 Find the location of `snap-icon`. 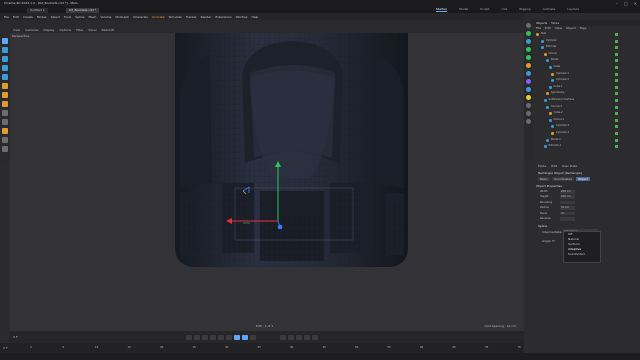

snap-icon is located at coordinates (5, 113).